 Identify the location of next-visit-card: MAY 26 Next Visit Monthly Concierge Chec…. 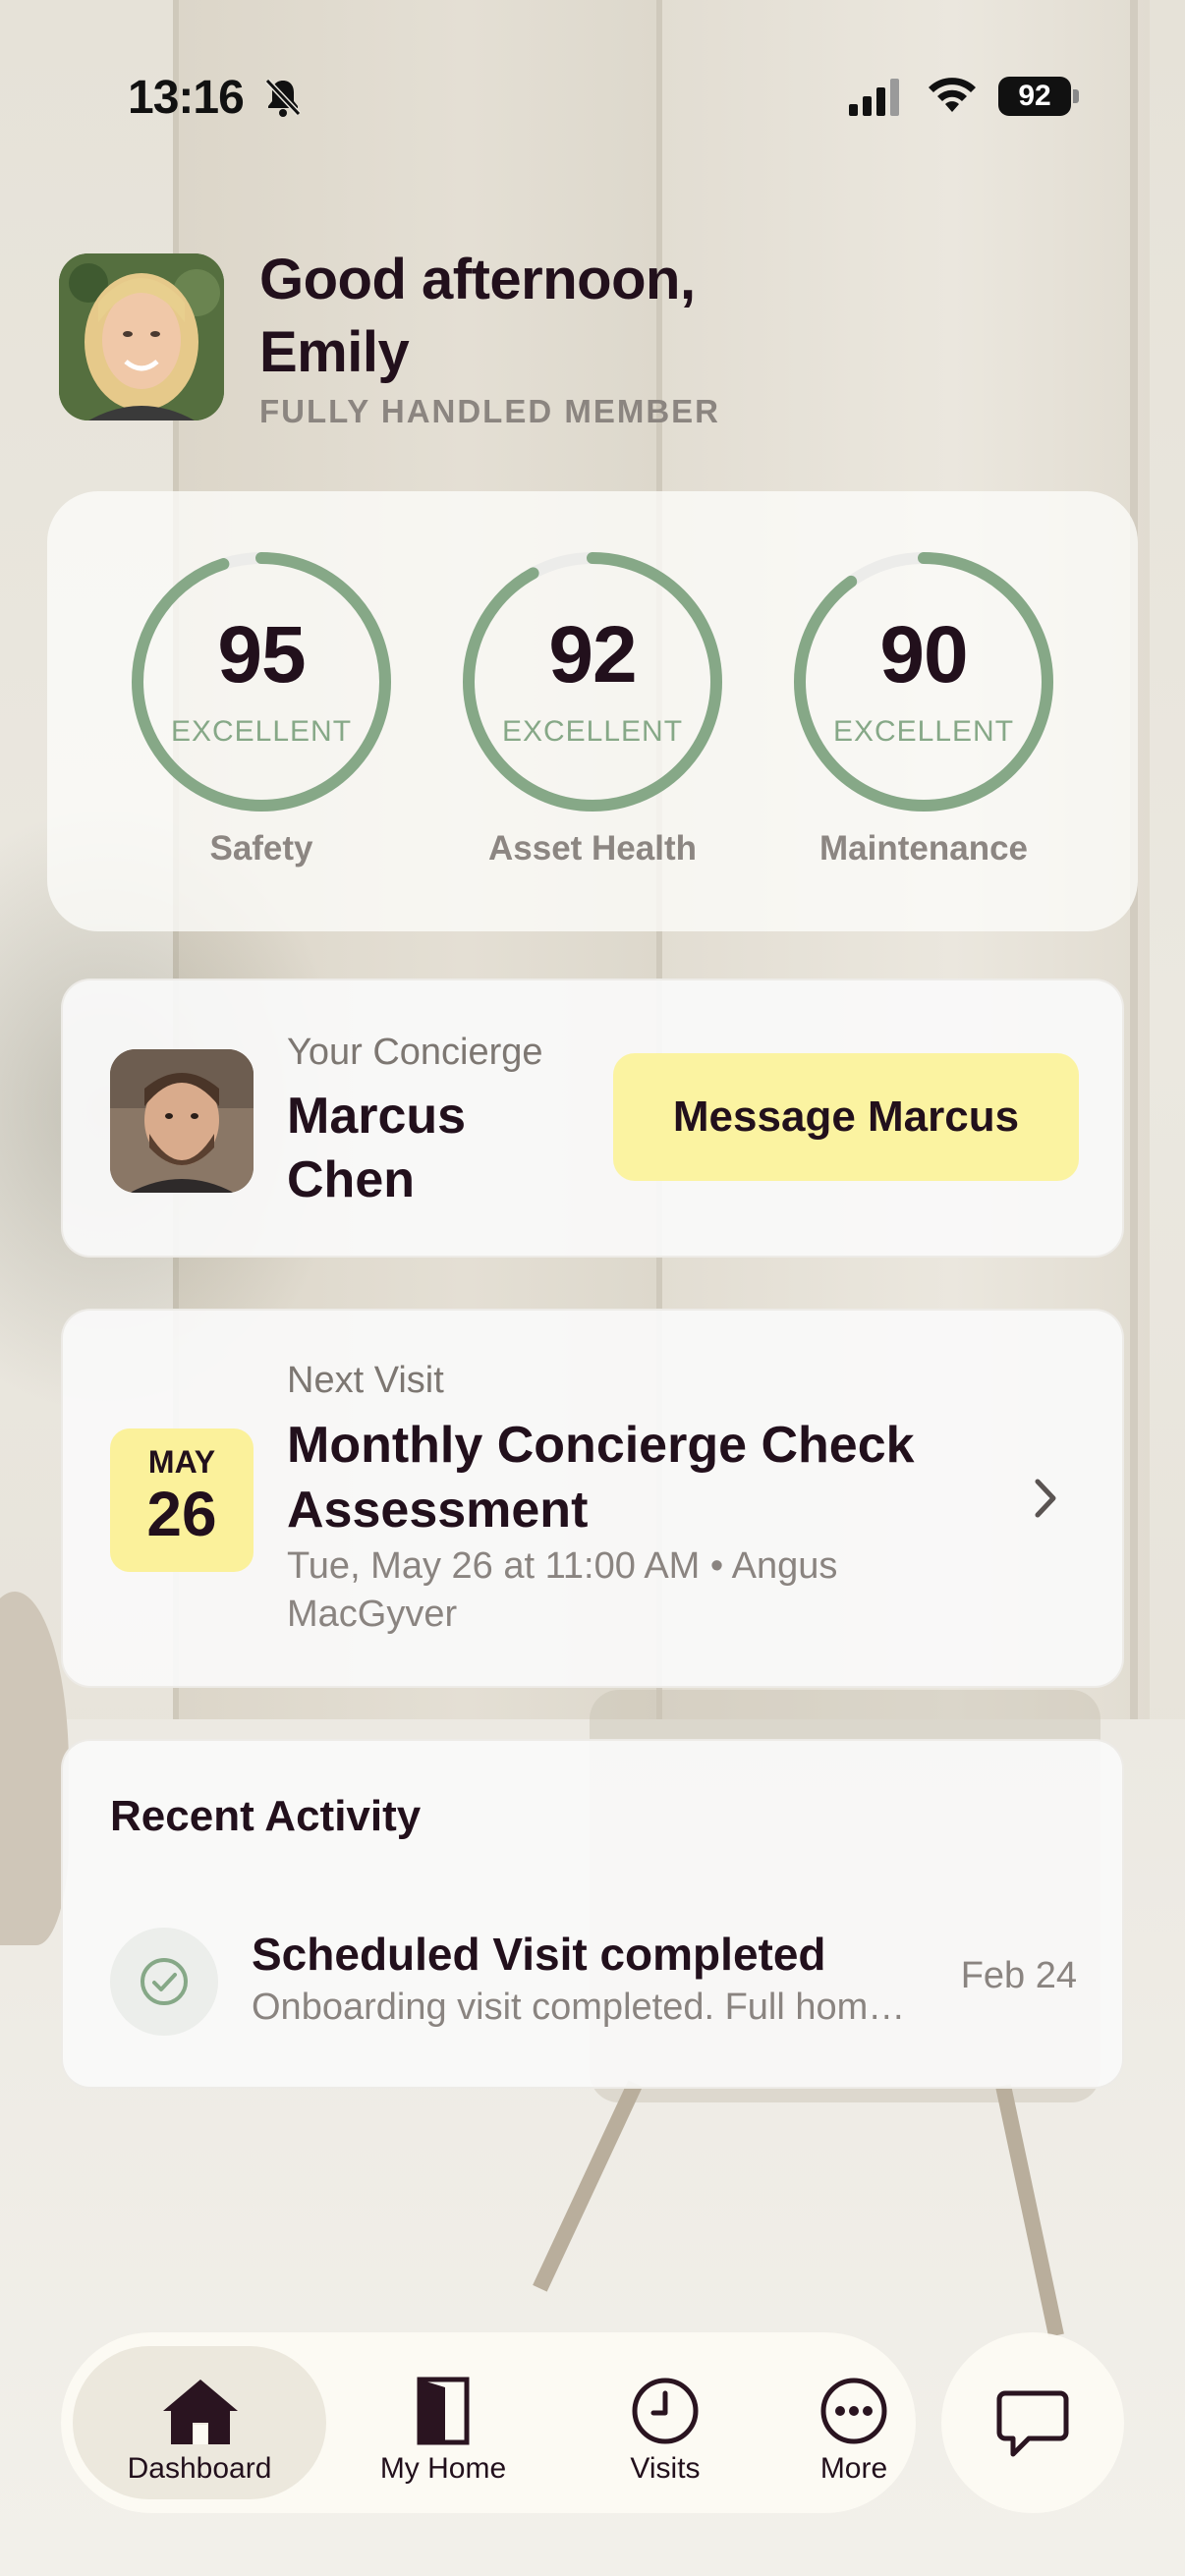
(592, 1498).